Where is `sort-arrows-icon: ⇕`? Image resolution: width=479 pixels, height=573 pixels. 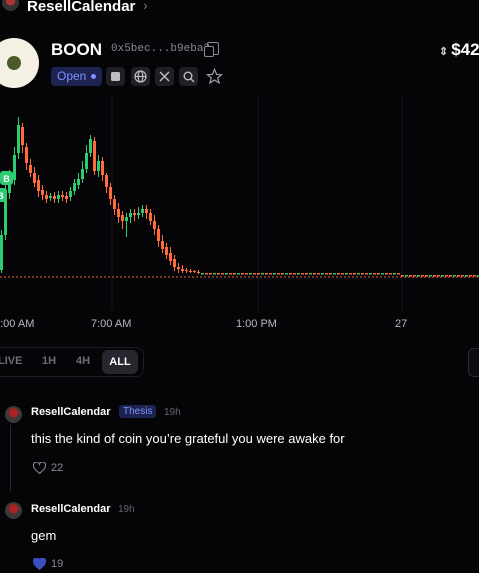
sort-arrows-icon: ⇕ is located at coordinates (444, 52).